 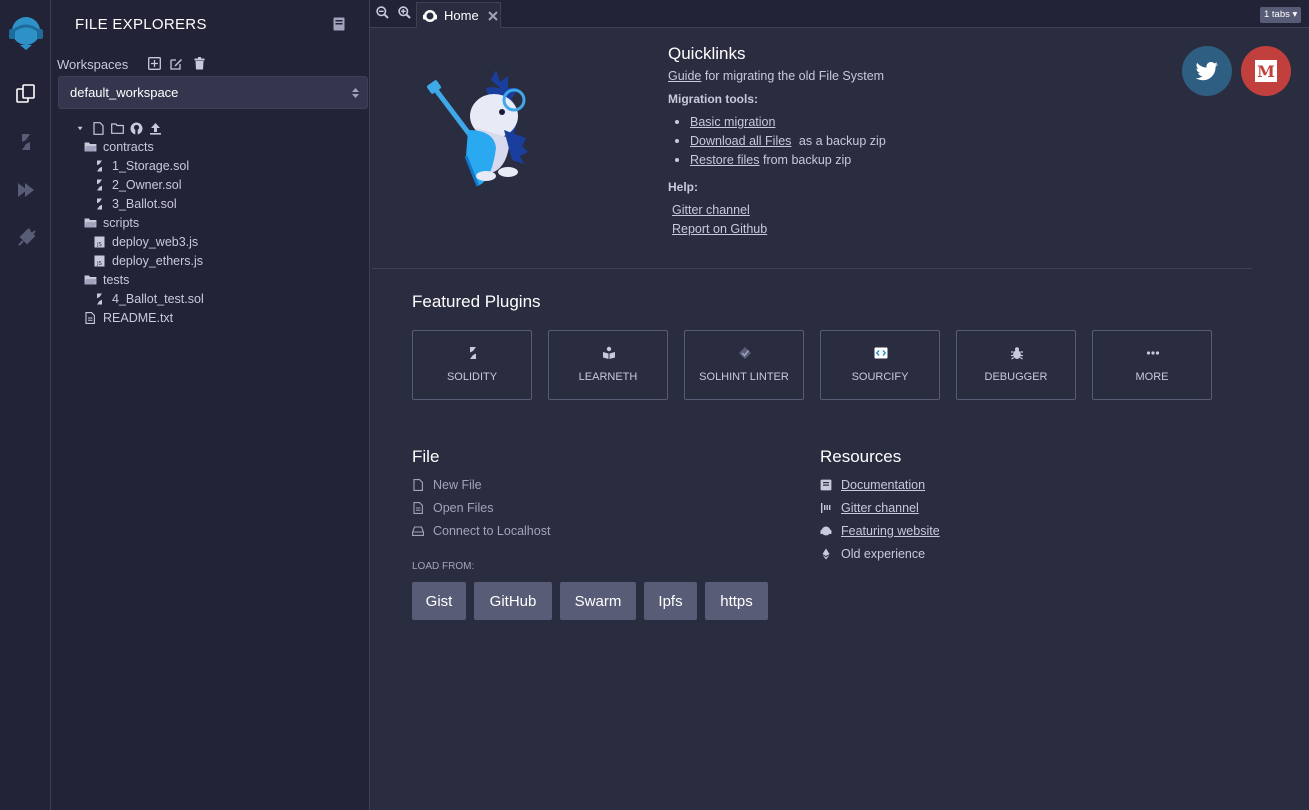 I want to click on tree-item-label: 3_Ballot.sol, so click(x=144, y=204).